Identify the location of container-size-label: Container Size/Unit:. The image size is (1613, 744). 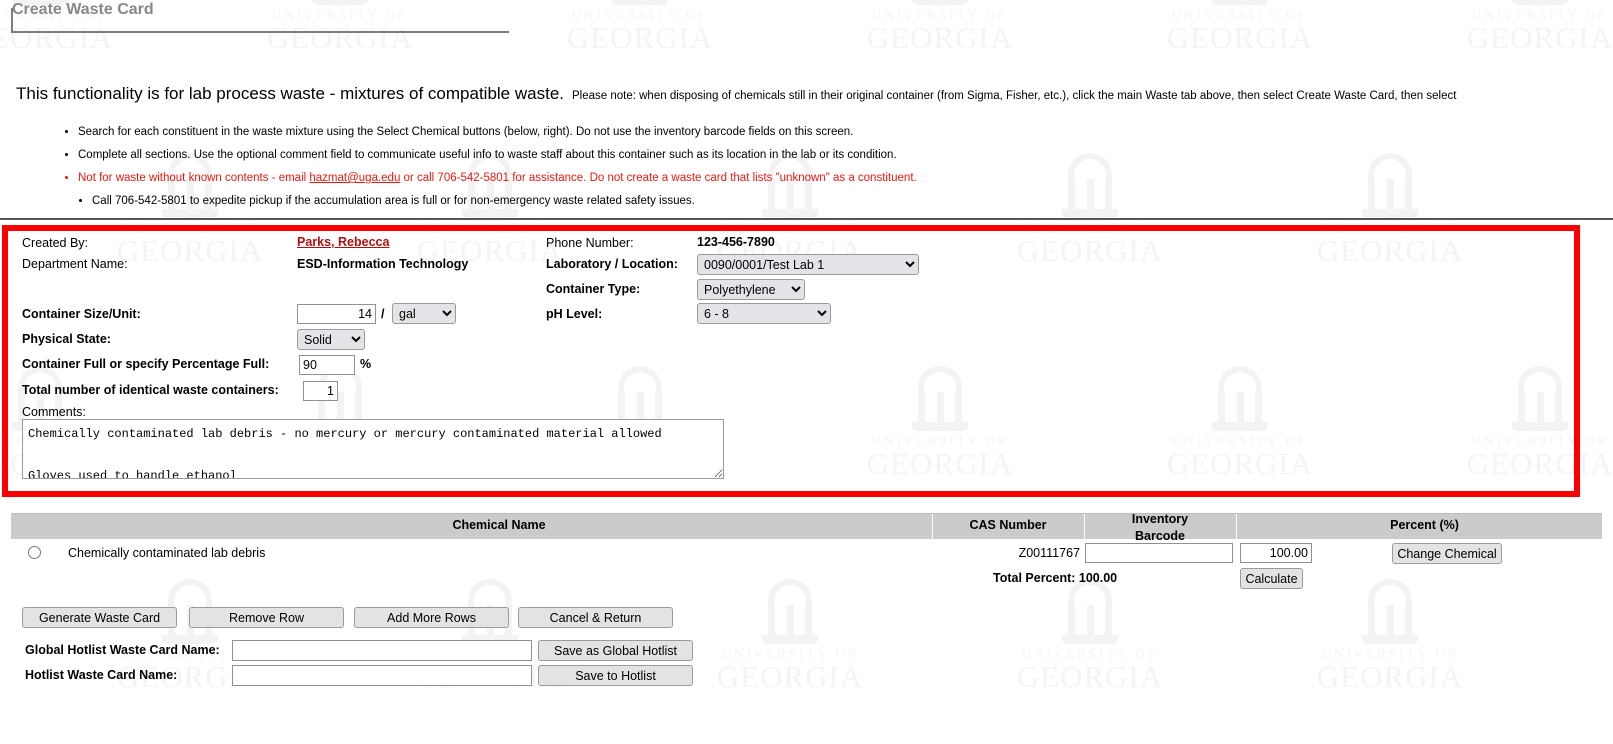
(81, 314).